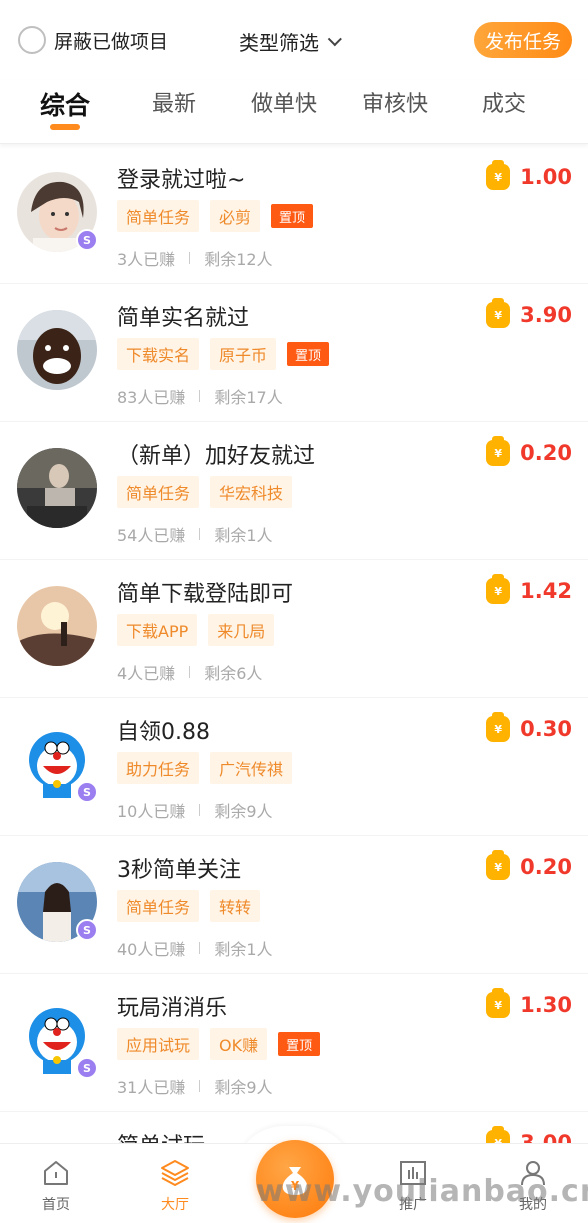  I want to click on task-title: 自领0.88, so click(163, 732).